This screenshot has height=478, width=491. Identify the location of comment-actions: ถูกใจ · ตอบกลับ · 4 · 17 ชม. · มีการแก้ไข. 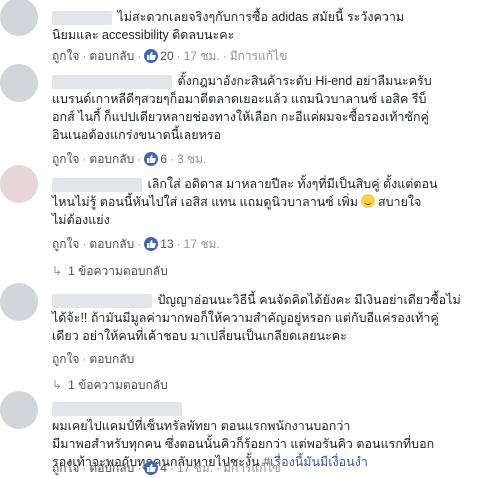
(166, 468).